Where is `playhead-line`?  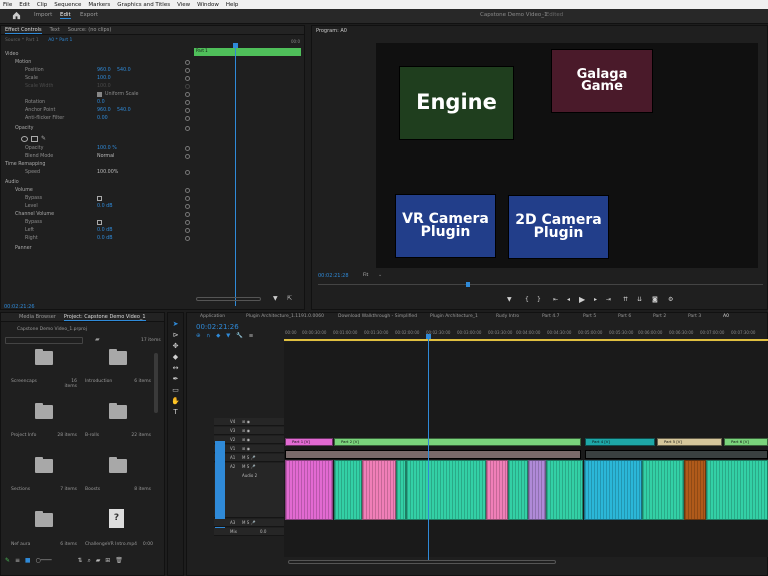 playhead-line is located at coordinates (235, 175).